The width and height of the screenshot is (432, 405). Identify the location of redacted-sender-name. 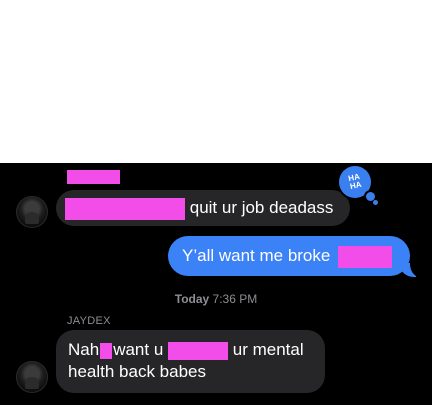
(93, 177).